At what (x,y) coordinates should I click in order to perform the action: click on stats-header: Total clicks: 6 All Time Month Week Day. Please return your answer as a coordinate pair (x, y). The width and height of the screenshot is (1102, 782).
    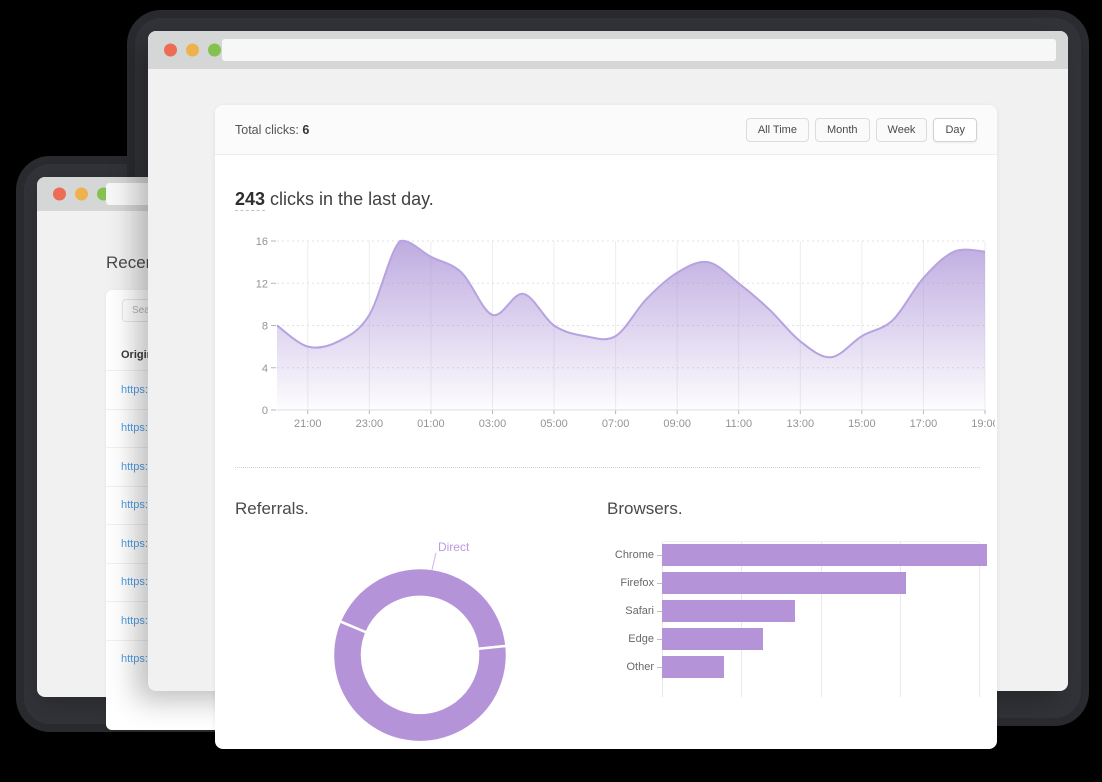
    Looking at the image, I should click on (606, 130).